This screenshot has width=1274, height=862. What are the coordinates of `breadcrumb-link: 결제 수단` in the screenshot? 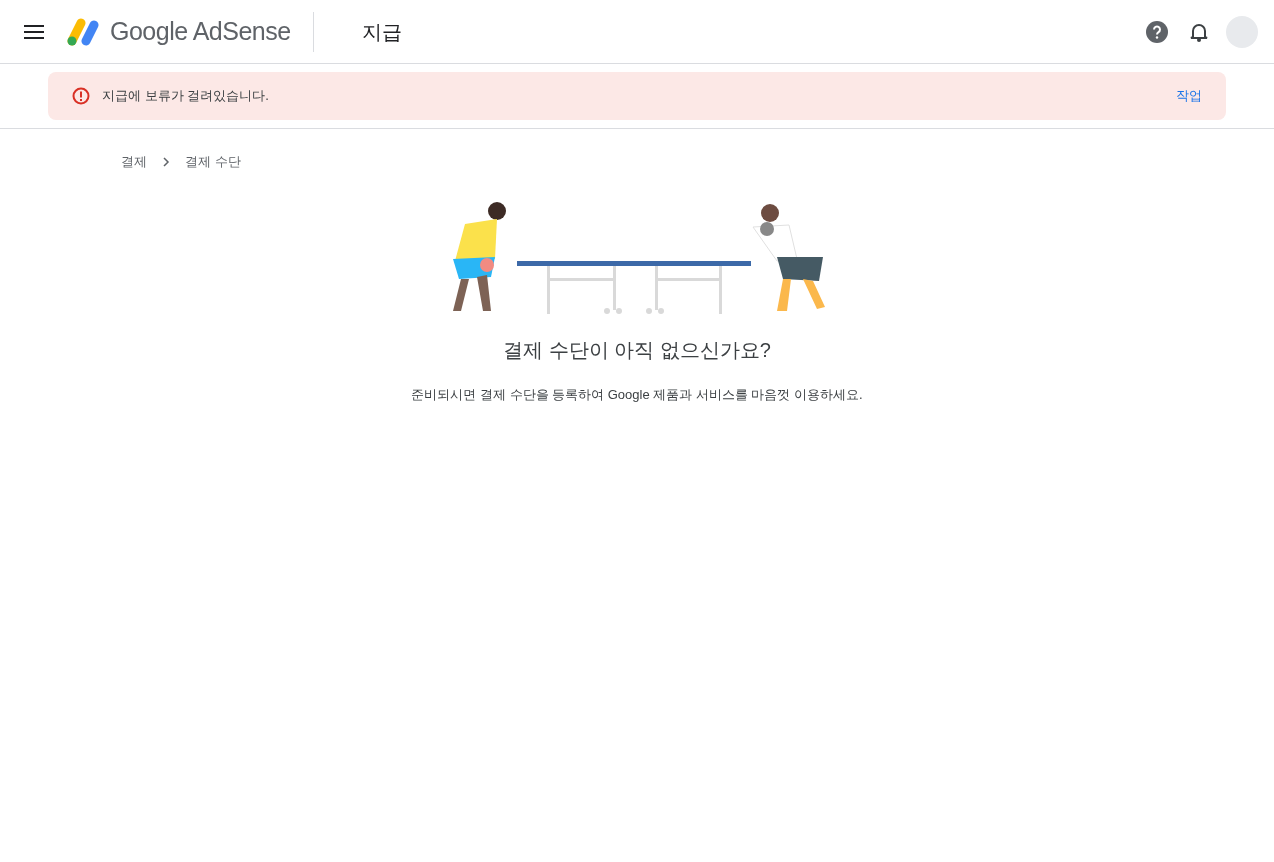 It's located at (213, 162).